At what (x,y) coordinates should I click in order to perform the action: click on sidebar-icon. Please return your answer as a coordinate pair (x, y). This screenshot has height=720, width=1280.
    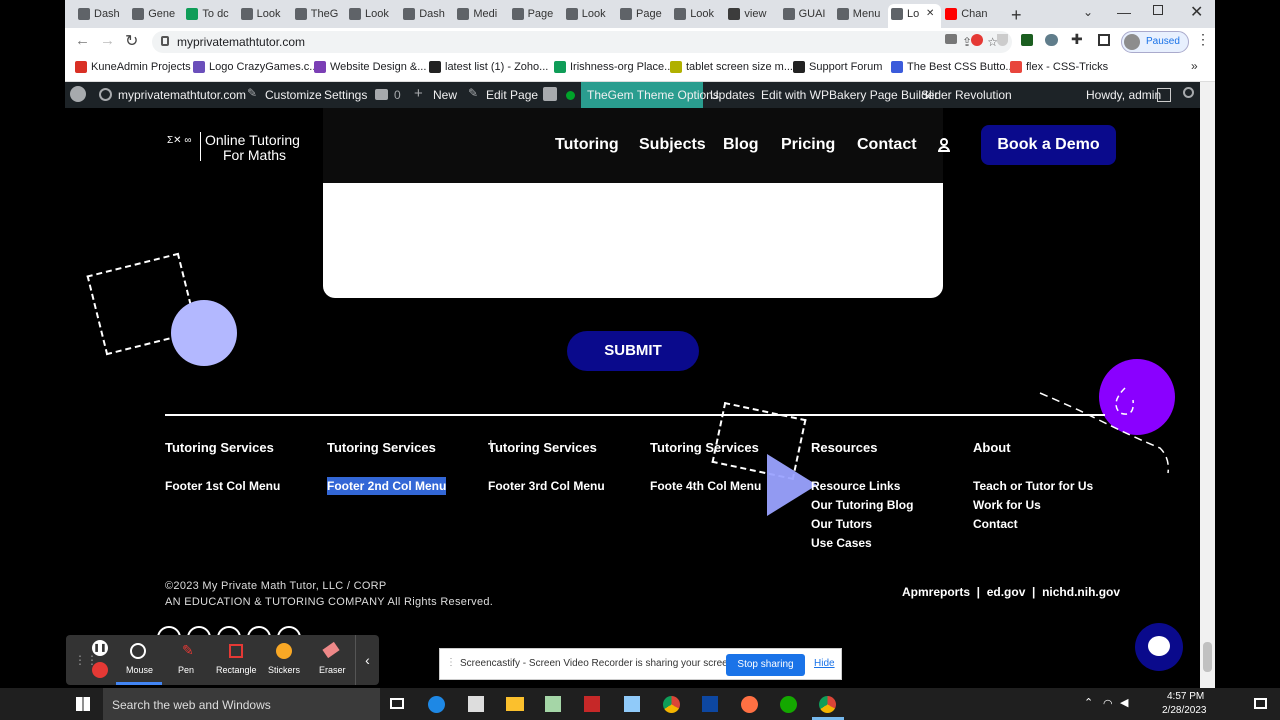
    Looking at the image, I should click on (1104, 40).